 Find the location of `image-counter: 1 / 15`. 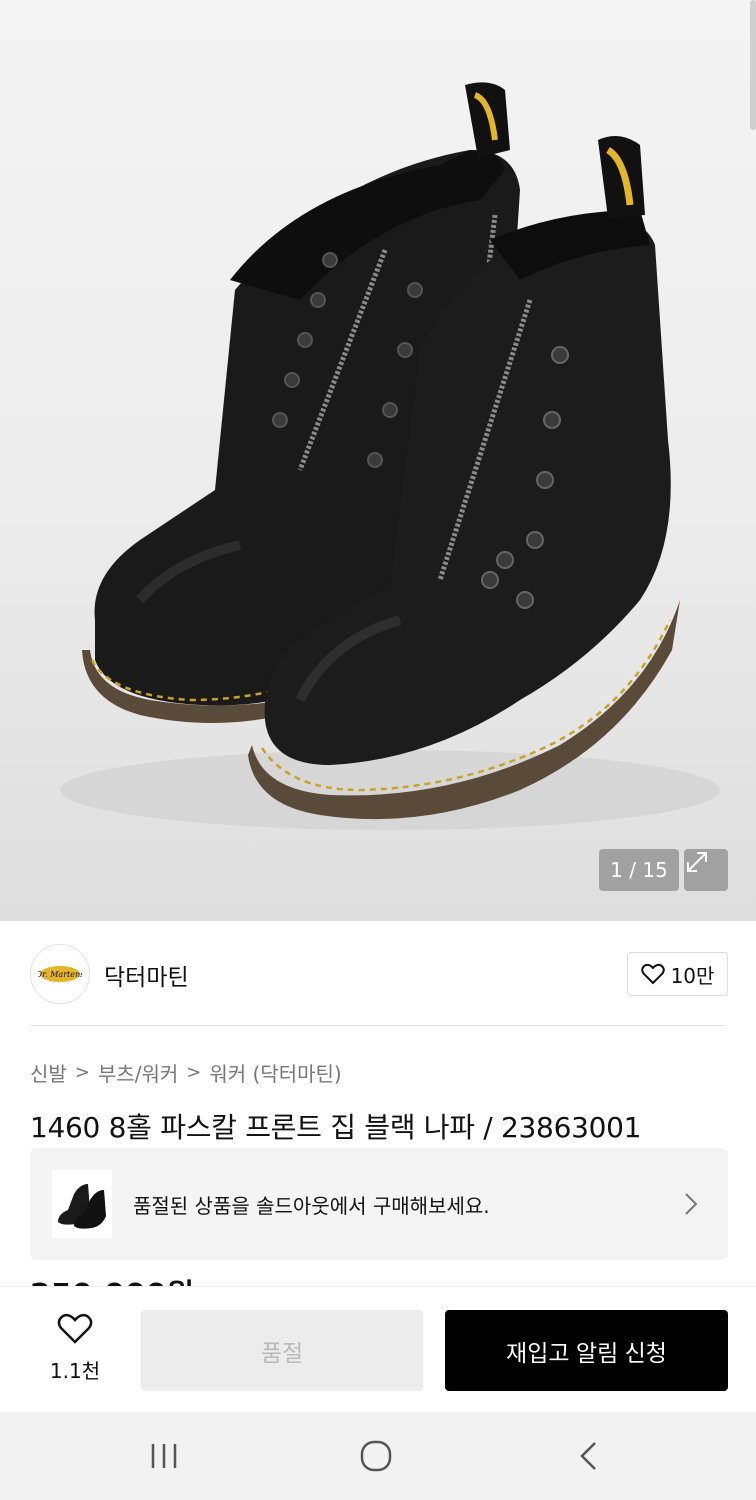

image-counter: 1 / 15 is located at coordinates (639, 870).